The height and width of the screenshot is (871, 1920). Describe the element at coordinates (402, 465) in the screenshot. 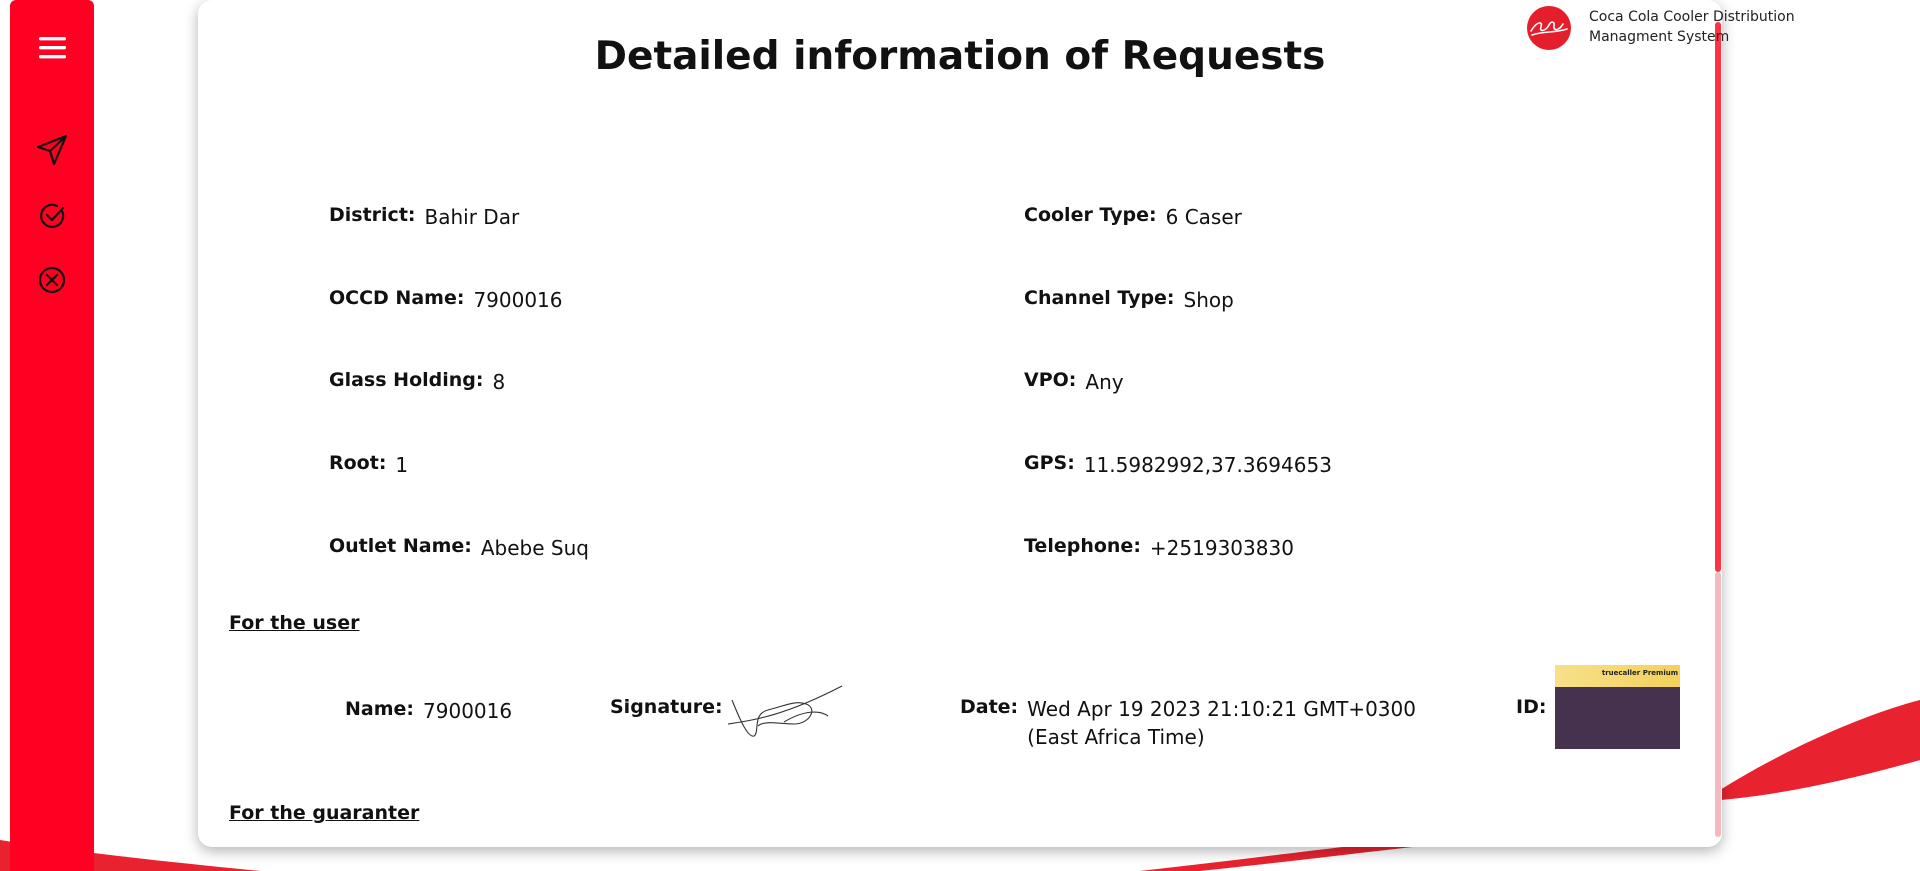

I see `root-value: 1` at that location.